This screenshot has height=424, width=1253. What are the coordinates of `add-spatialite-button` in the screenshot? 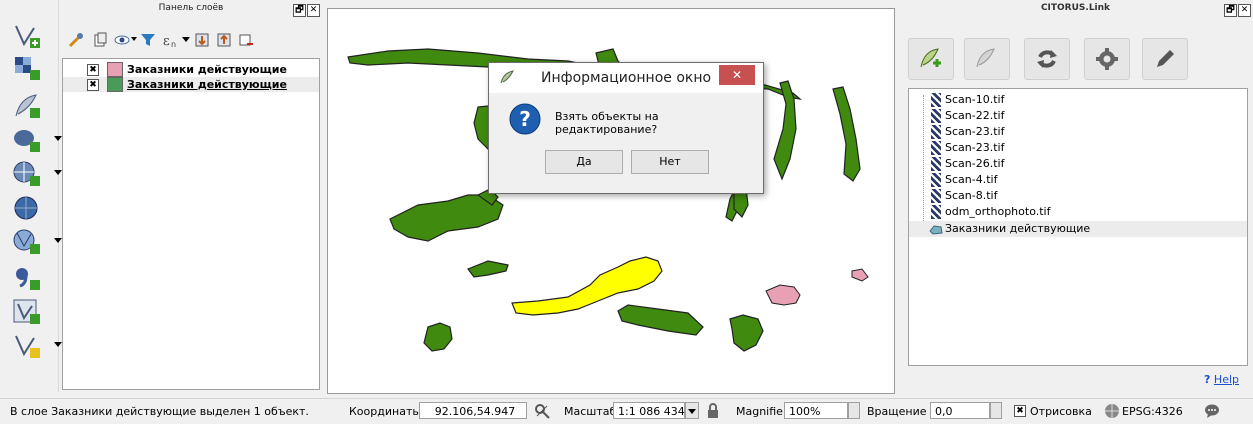 It's located at (30, 311).